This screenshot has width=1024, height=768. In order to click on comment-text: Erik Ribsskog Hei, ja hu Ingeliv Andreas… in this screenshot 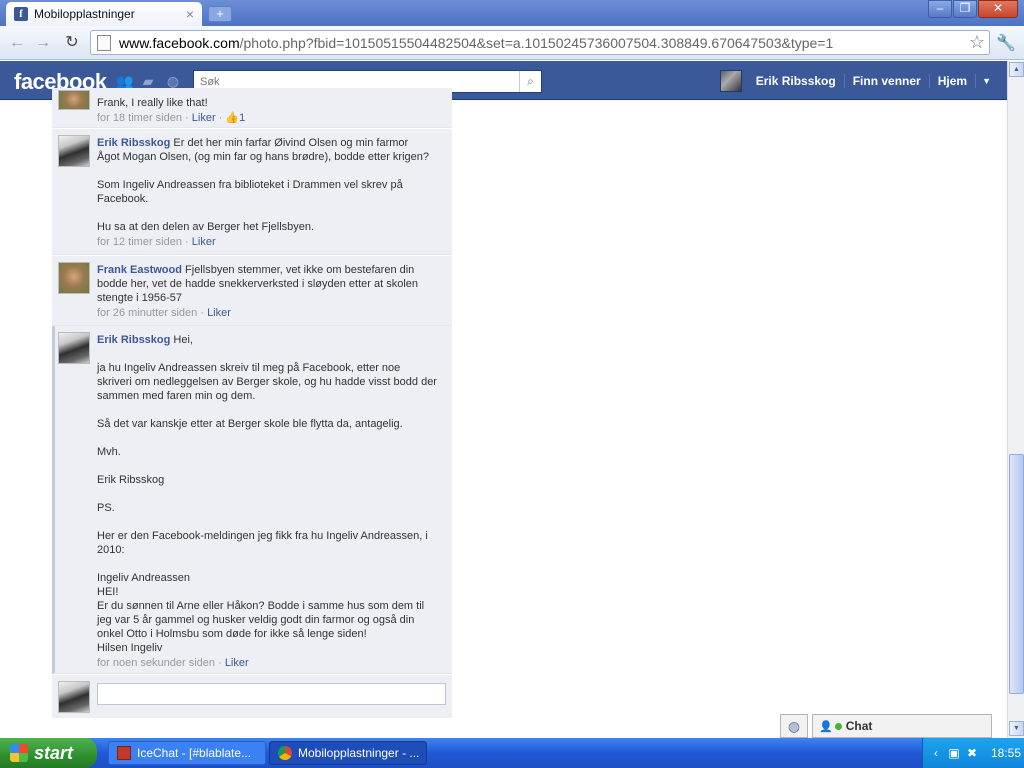, I will do `click(267, 494)`.